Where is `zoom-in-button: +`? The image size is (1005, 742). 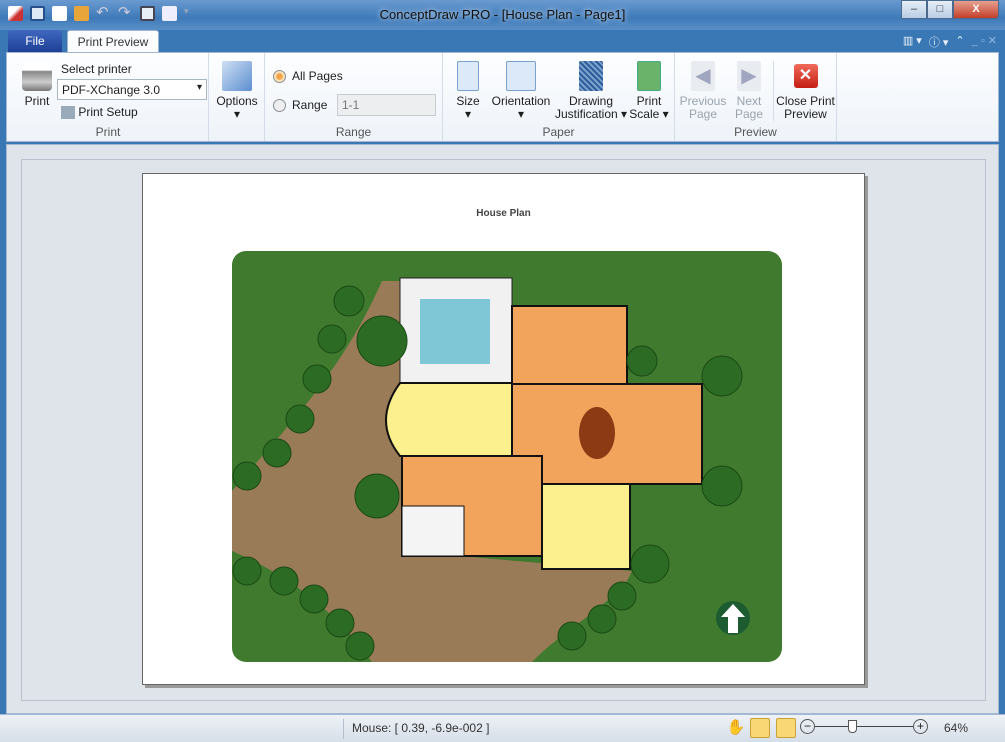 zoom-in-button: + is located at coordinates (920, 726).